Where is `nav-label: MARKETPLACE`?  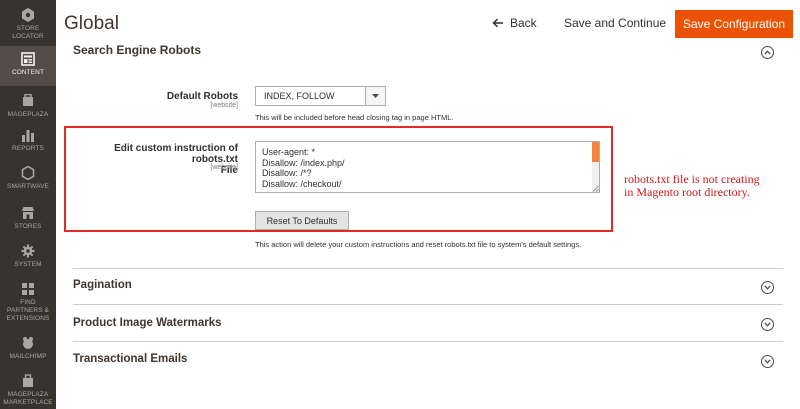
nav-label: MARKETPLACE is located at coordinates (28, 402).